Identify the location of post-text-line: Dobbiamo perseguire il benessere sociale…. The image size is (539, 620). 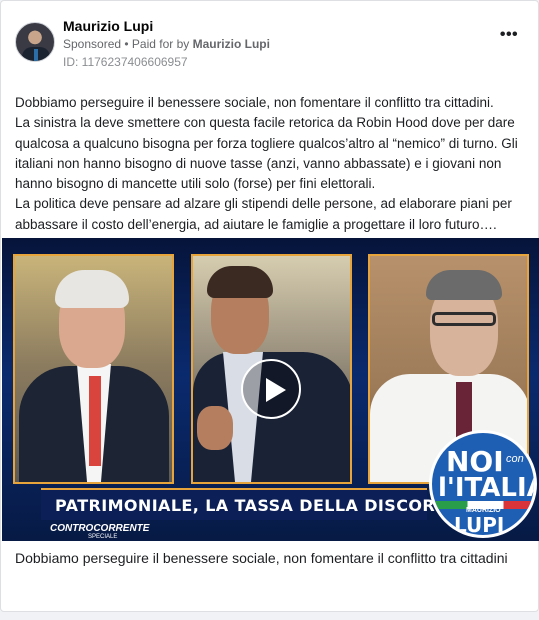
(254, 102).